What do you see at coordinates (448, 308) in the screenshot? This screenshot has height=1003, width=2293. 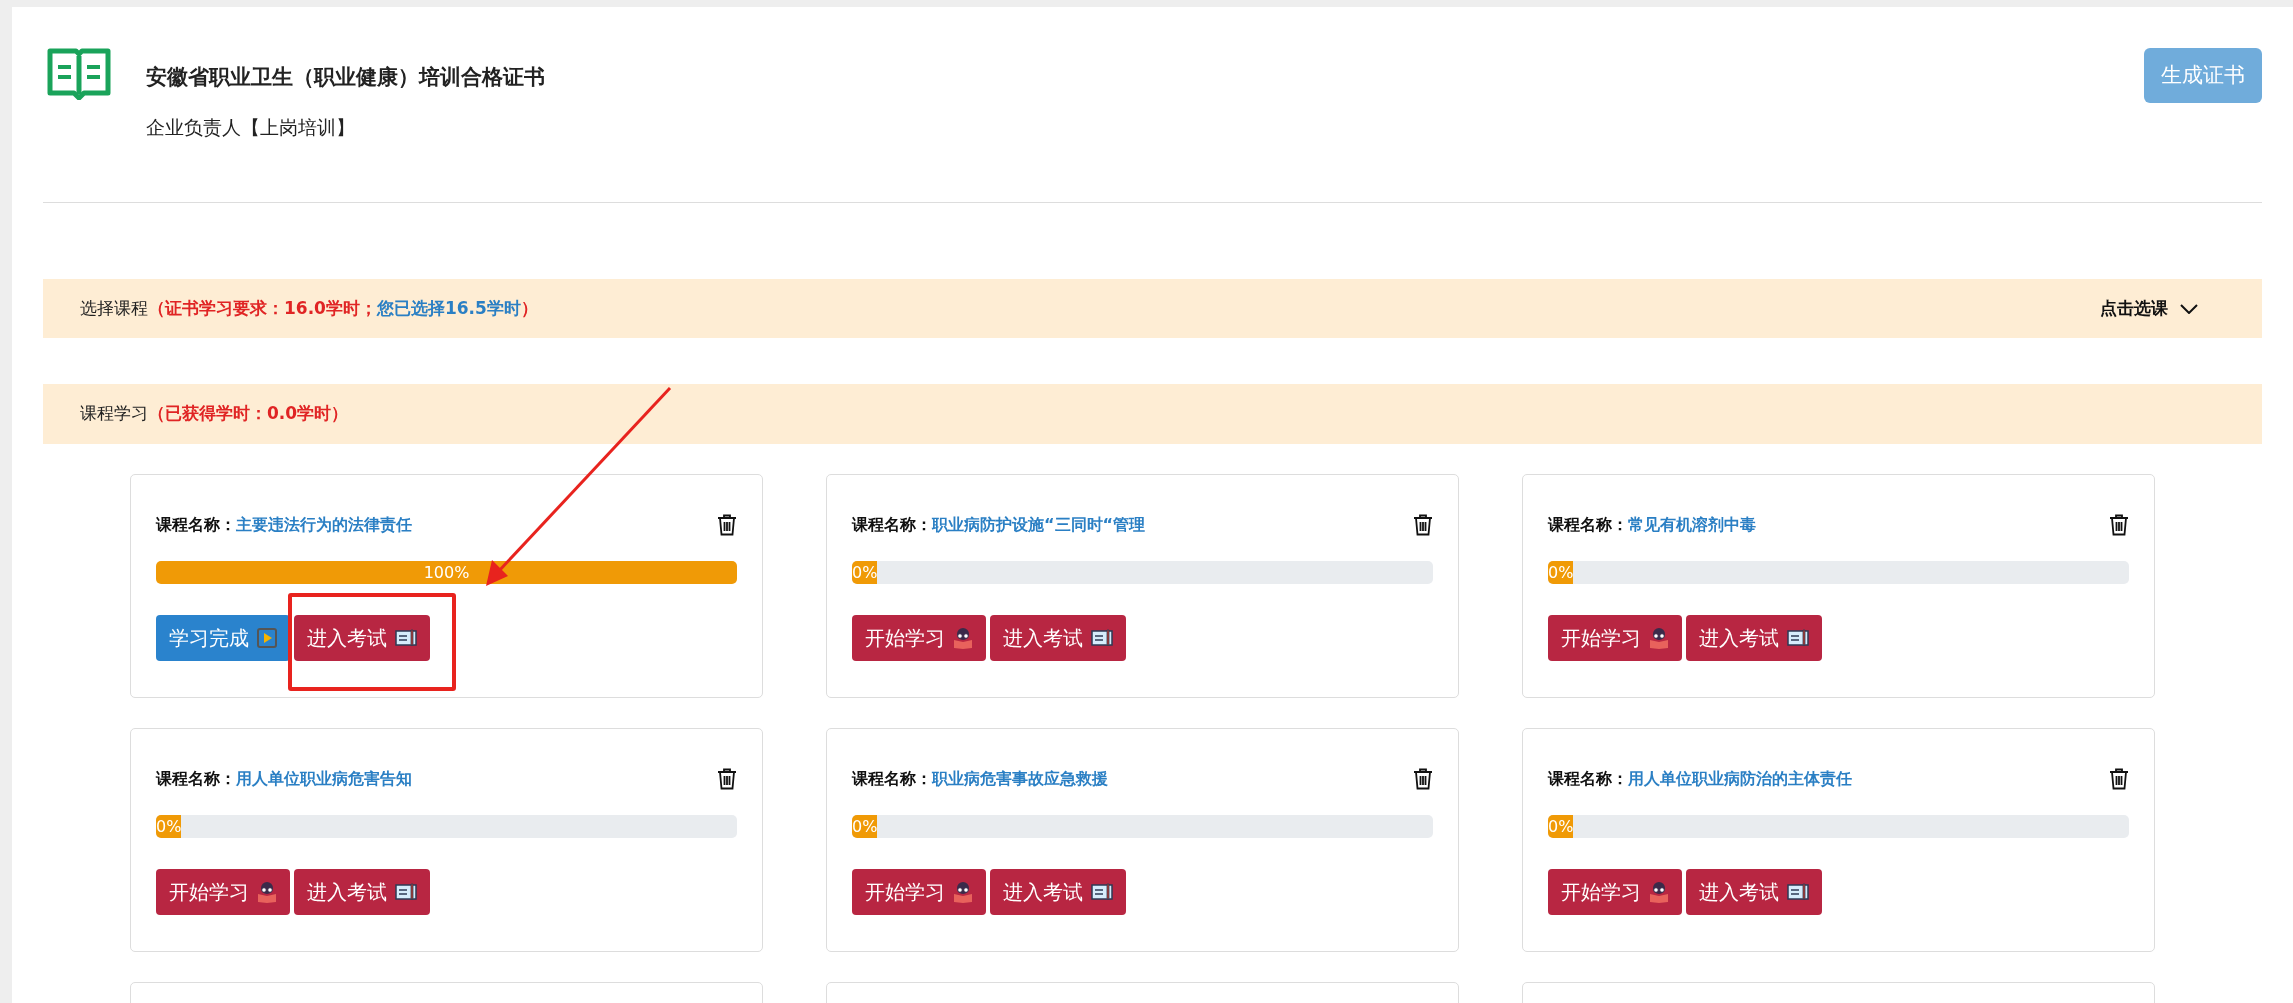 I see `chosen-hours: 您已选择16.5学时` at bounding box center [448, 308].